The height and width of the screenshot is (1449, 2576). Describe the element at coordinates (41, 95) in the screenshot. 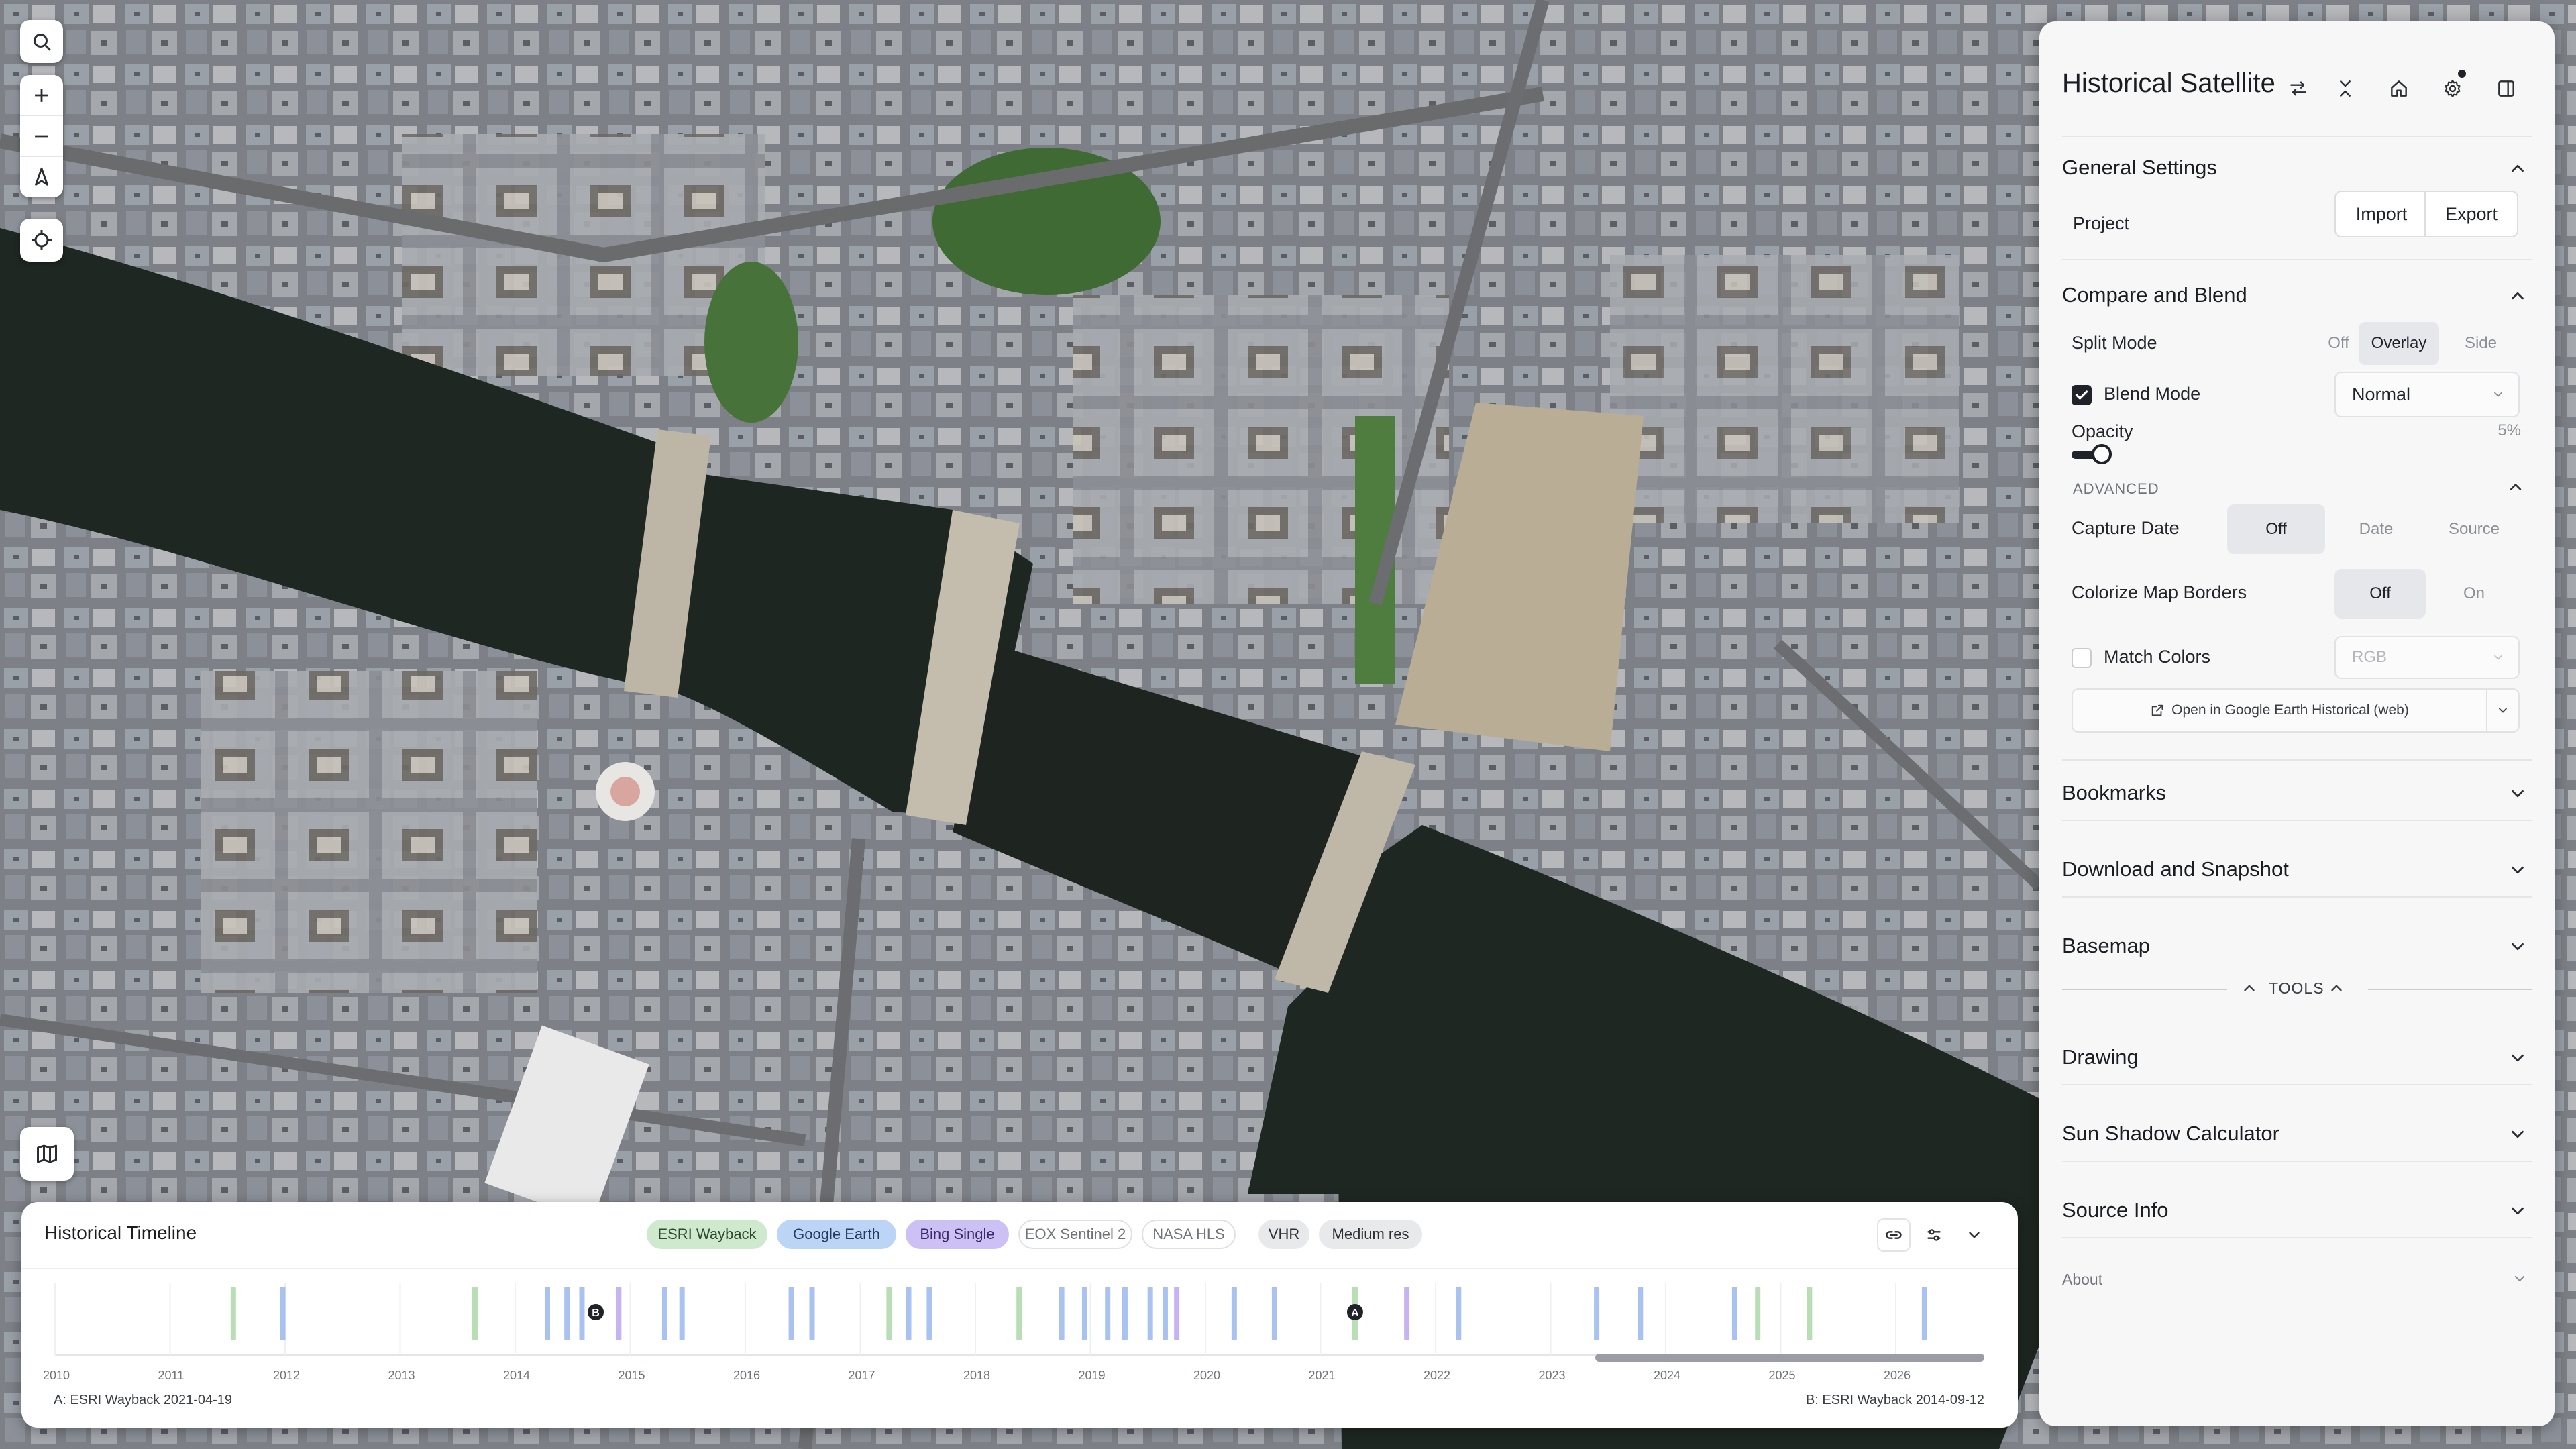

I see `zoom-in-button` at that location.